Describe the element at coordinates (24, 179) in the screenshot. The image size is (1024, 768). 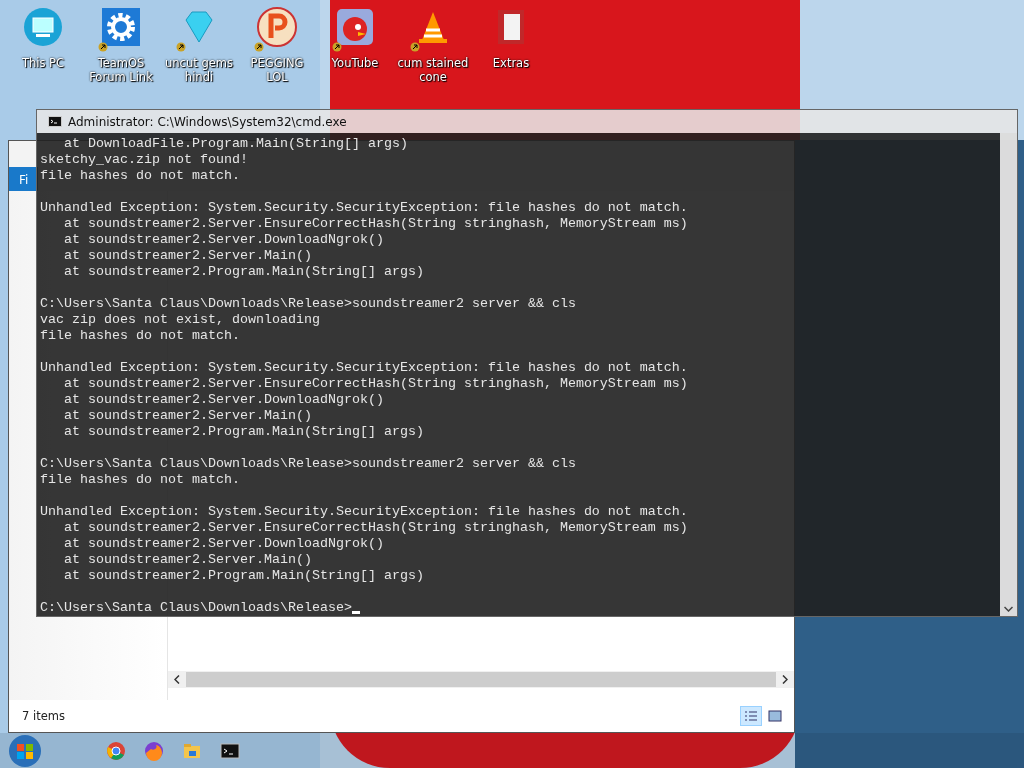
I see `file-tab: Fi` at that location.